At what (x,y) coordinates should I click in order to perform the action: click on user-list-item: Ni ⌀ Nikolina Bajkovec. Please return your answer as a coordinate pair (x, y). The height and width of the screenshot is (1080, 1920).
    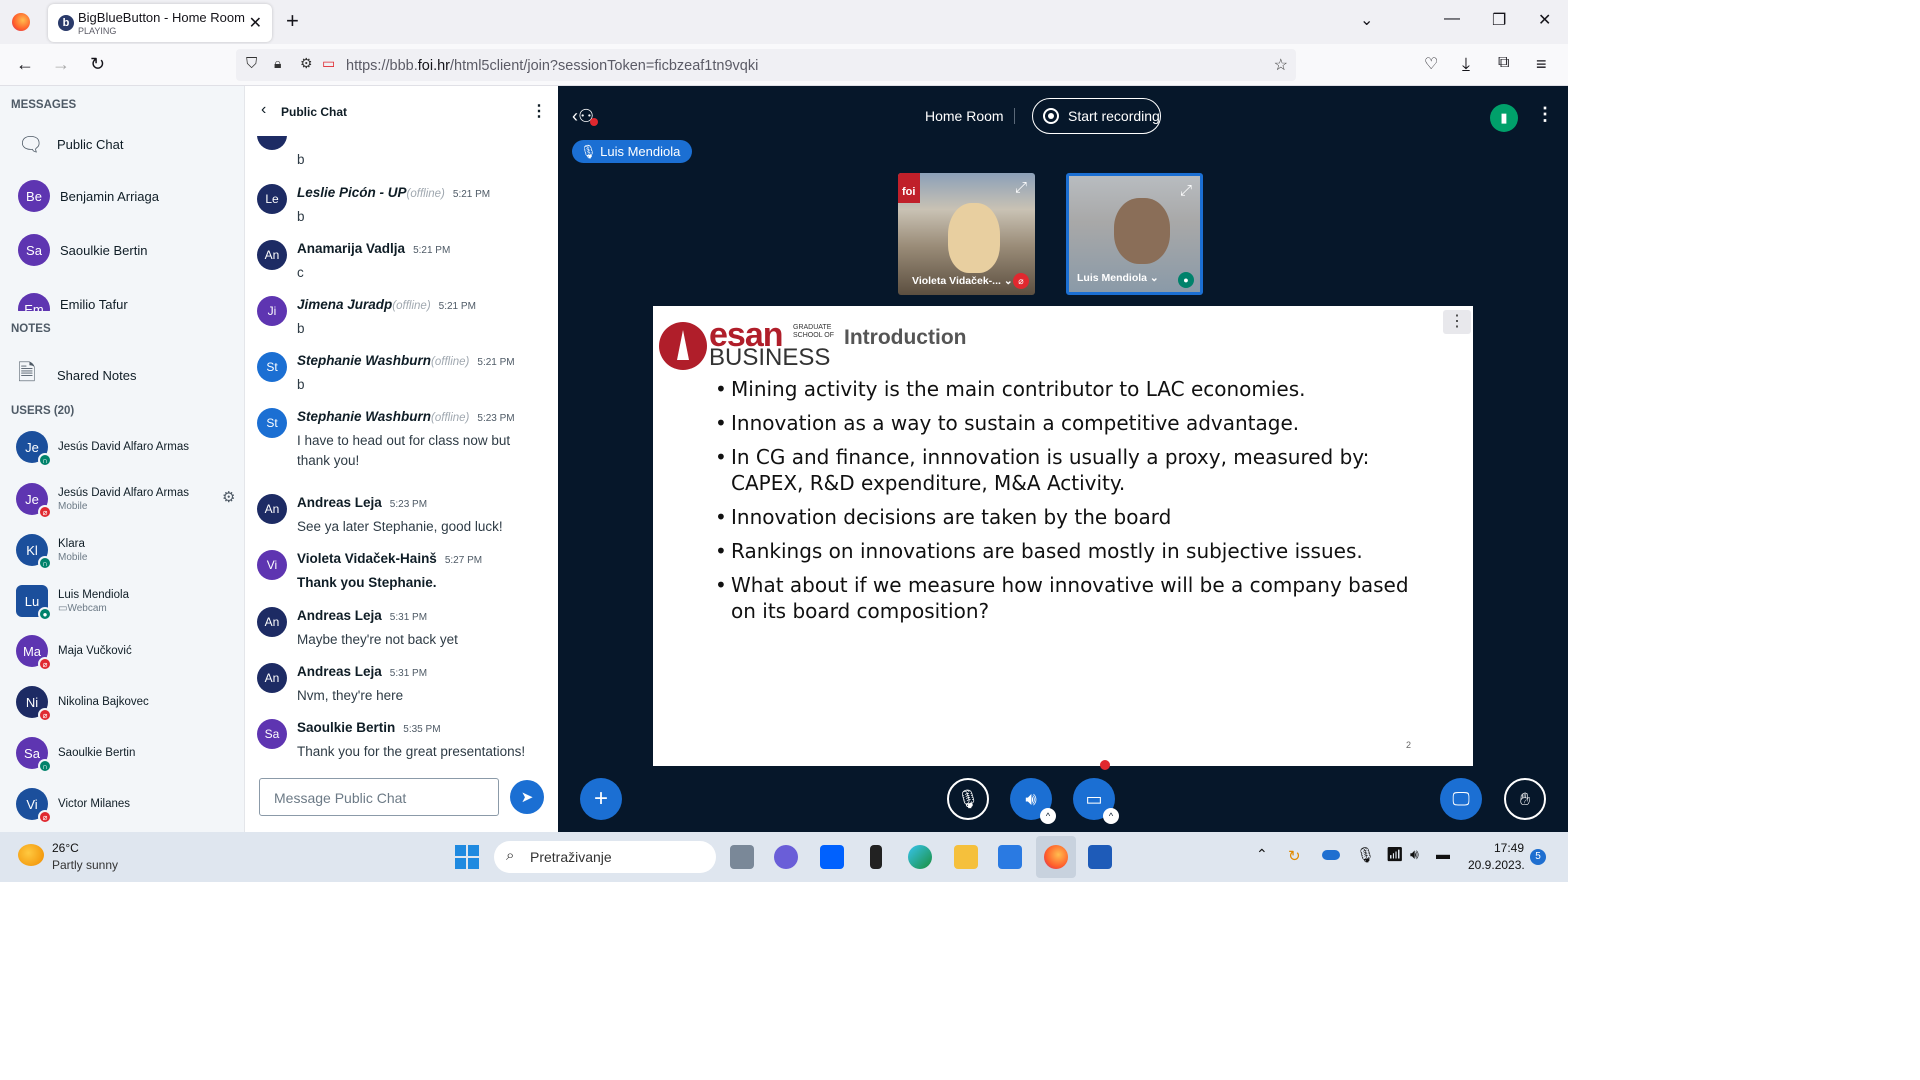
    Looking at the image, I should click on (82, 704).